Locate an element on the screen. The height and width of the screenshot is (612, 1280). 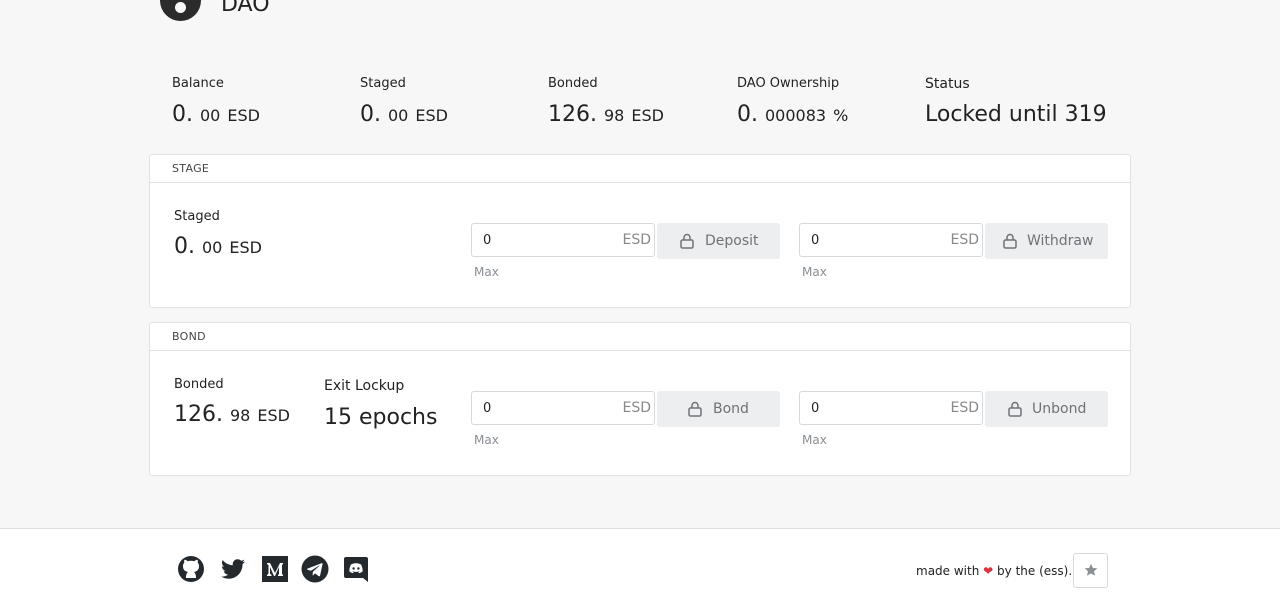
bonded-label: Bonded is located at coordinates (199, 384).